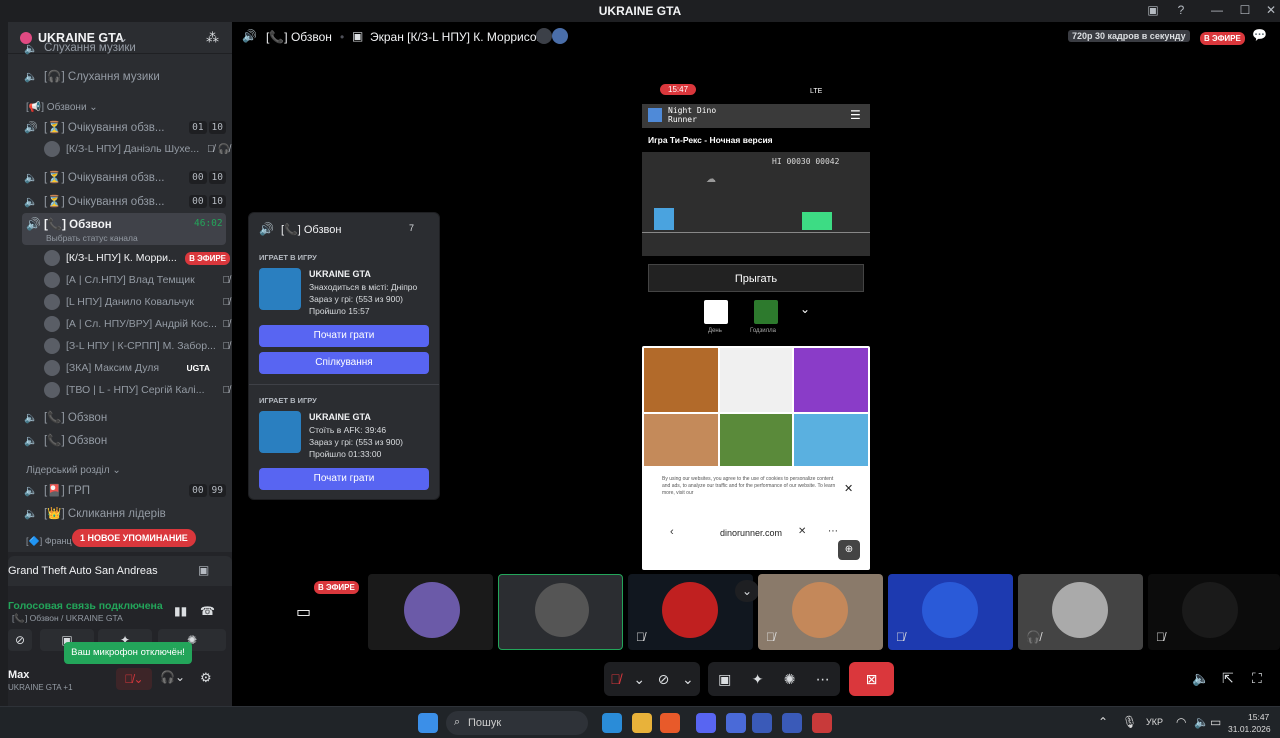  I want to click on firefox-icon, so click(670, 723).